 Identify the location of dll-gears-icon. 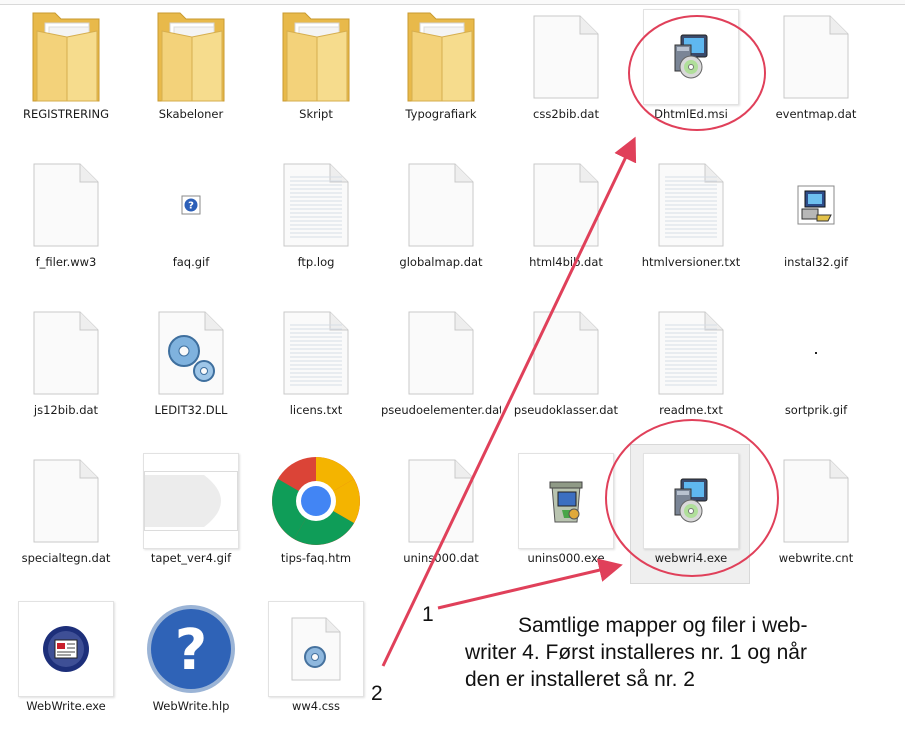
(191, 353).